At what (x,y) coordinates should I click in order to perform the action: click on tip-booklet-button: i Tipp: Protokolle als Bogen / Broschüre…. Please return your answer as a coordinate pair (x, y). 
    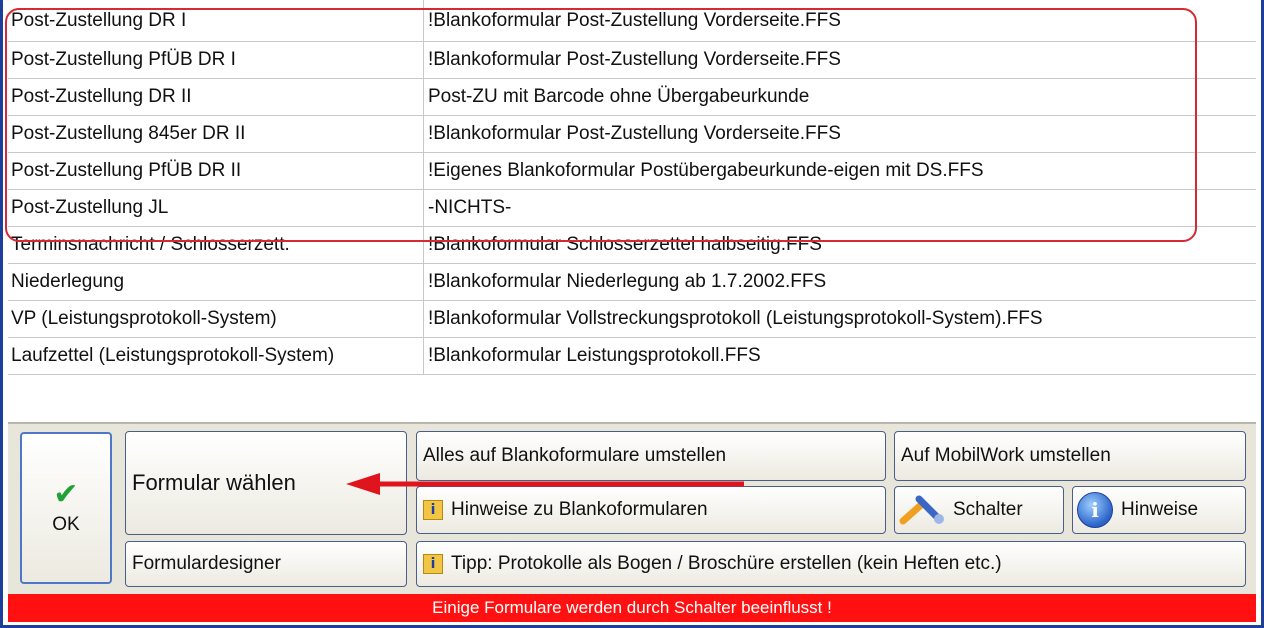
    Looking at the image, I should click on (831, 564).